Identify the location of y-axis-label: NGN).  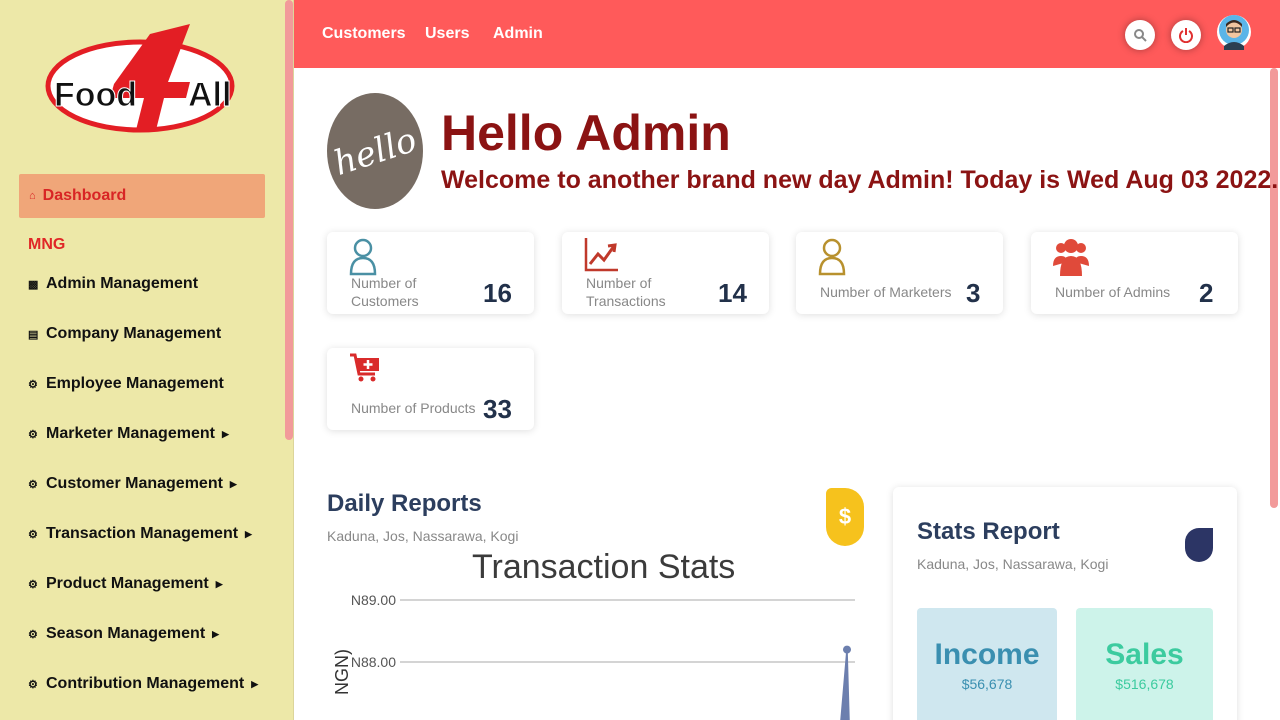
(342, 672).